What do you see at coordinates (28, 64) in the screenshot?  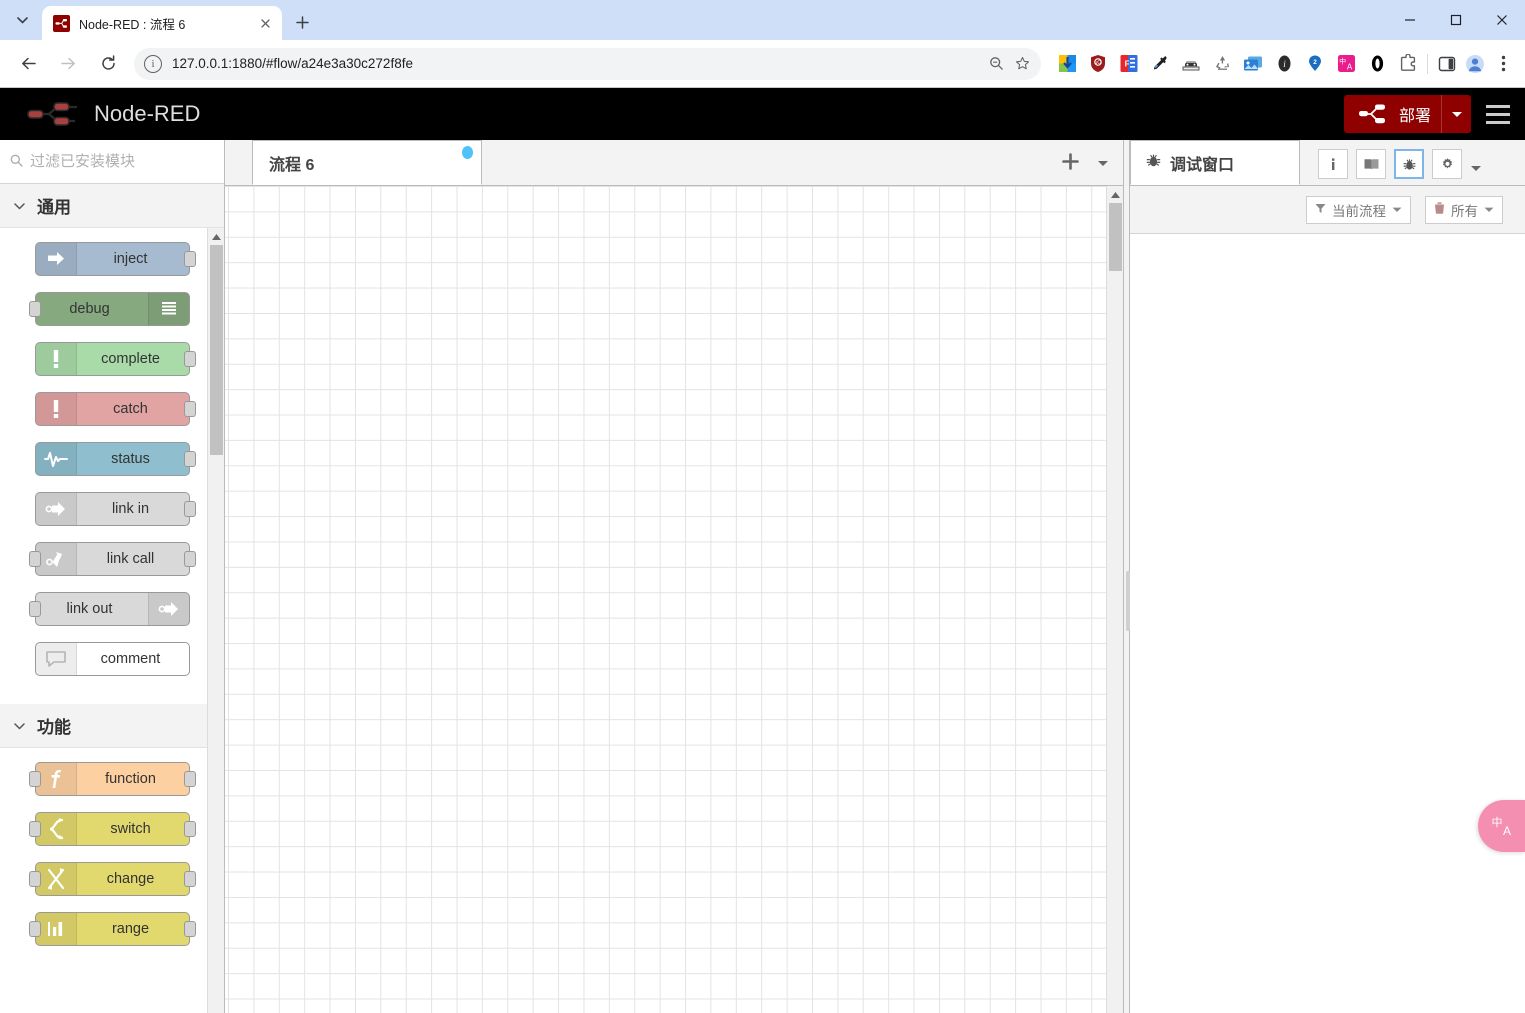 I see `back-button` at bounding box center [28, 64].